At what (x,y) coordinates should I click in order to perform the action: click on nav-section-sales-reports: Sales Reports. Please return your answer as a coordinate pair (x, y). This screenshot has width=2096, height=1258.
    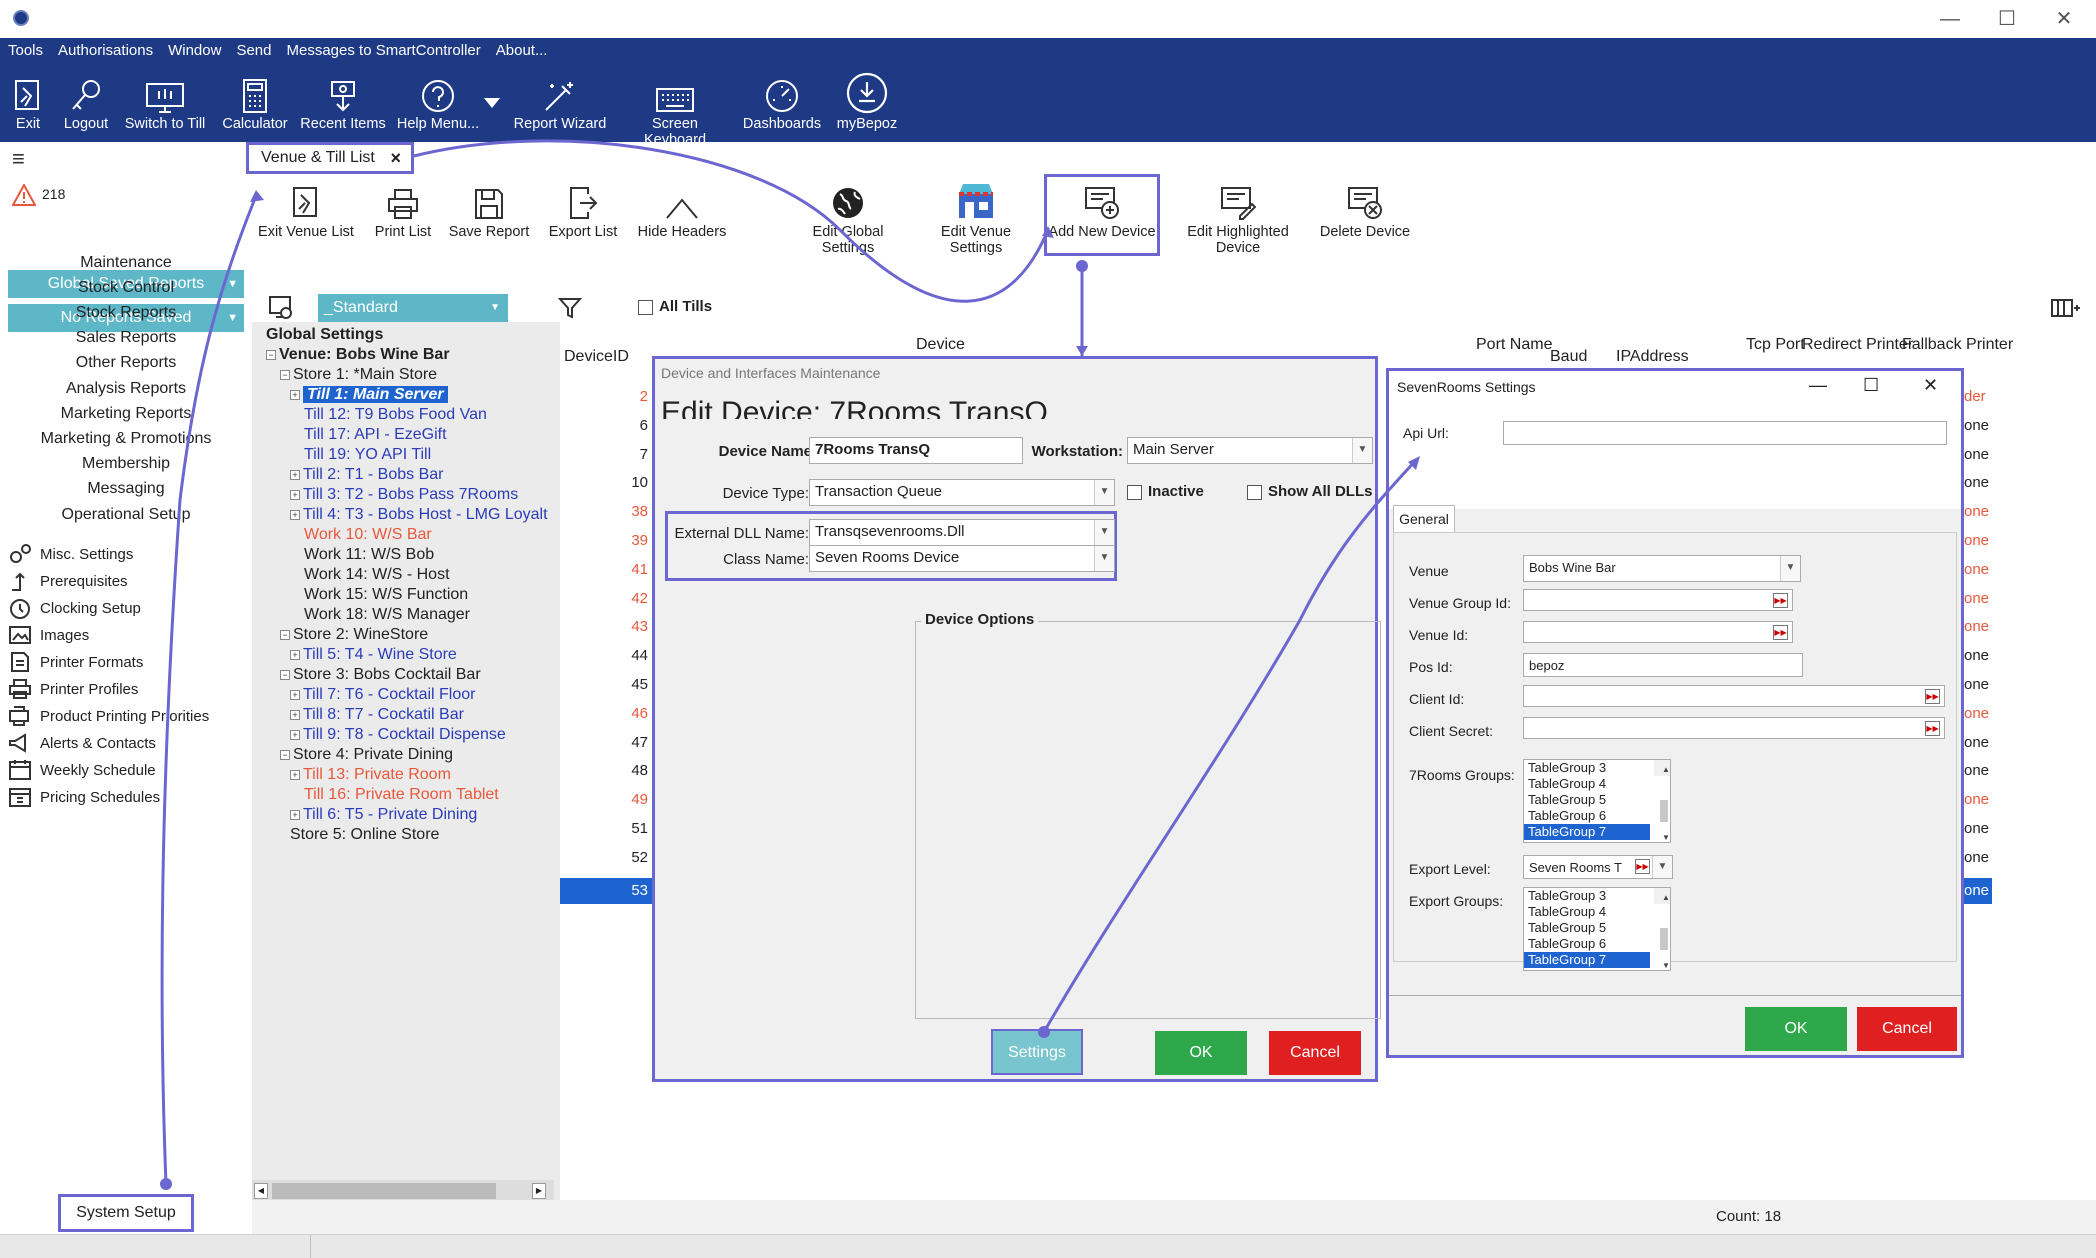
    Looking at the image, I should click on (126, 338).